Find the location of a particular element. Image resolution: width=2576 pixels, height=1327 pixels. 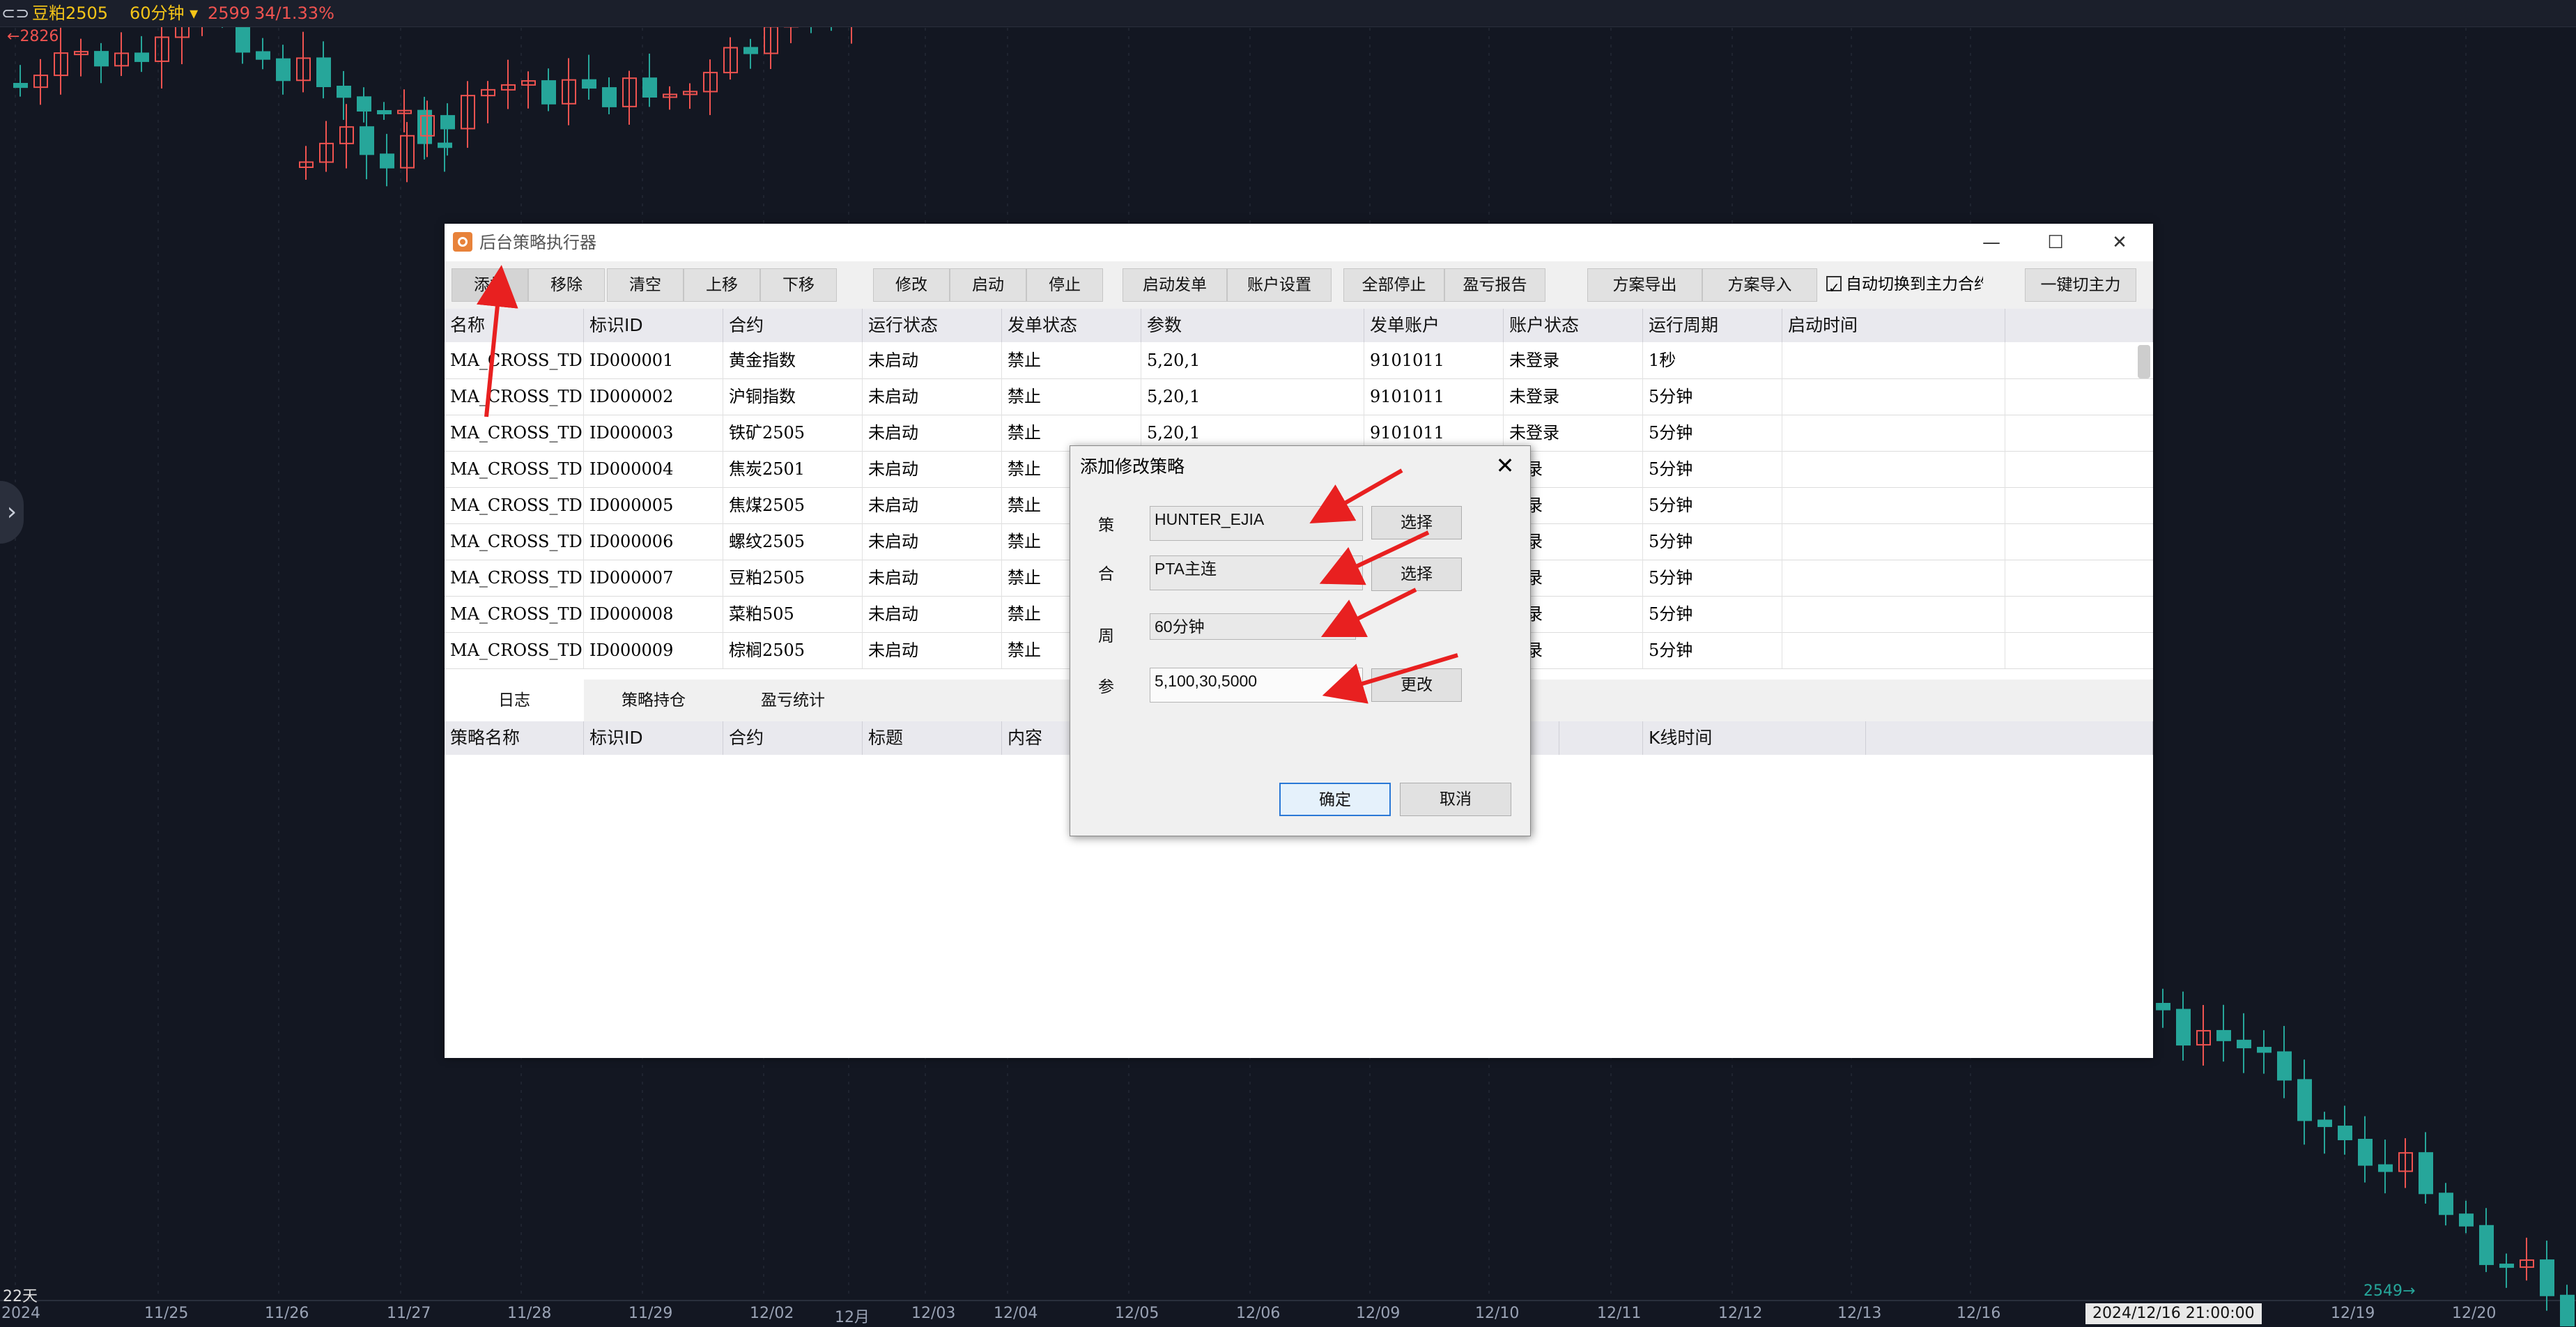

column-header: 运行周期 is located at coordinates (1712, 325).